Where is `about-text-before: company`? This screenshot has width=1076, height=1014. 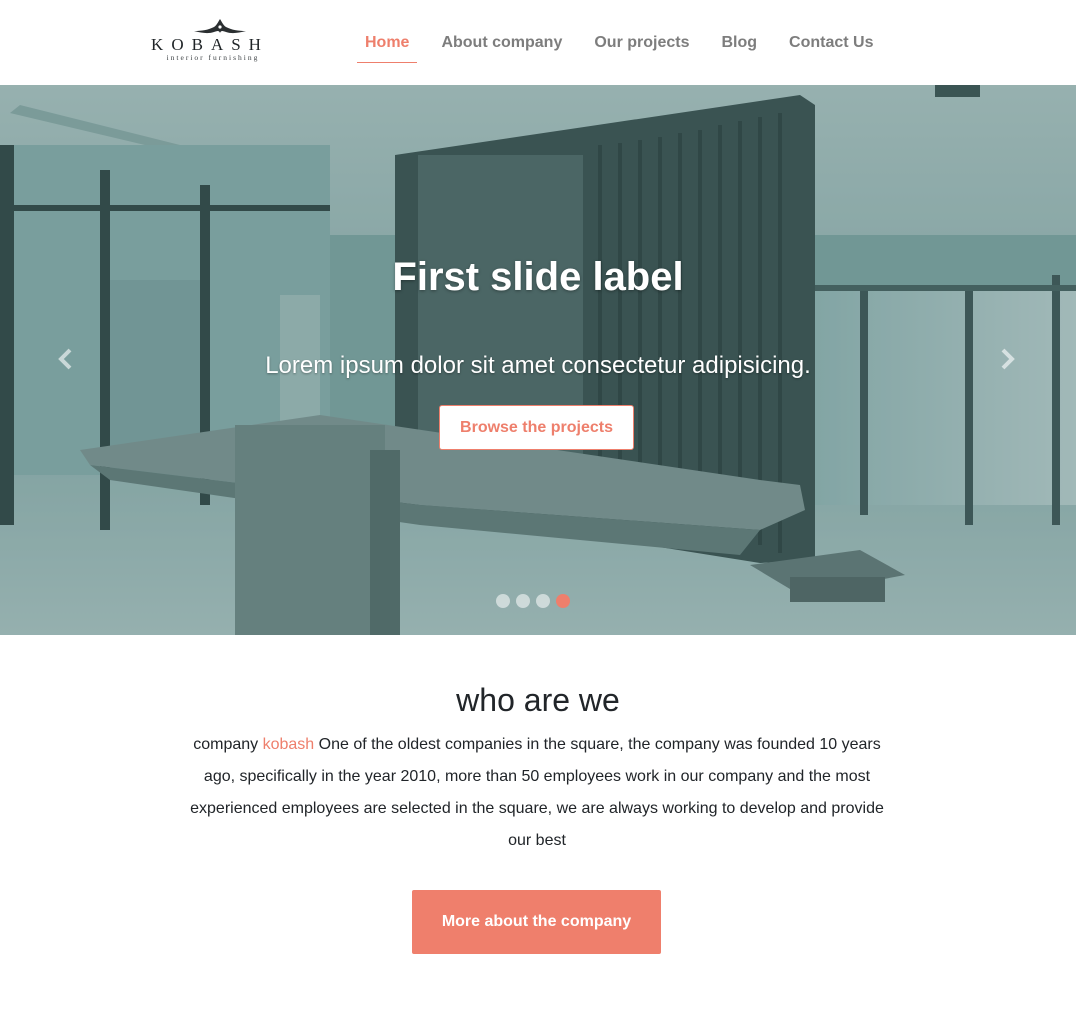 about-text-before: company is located at coordinates (228, 744).